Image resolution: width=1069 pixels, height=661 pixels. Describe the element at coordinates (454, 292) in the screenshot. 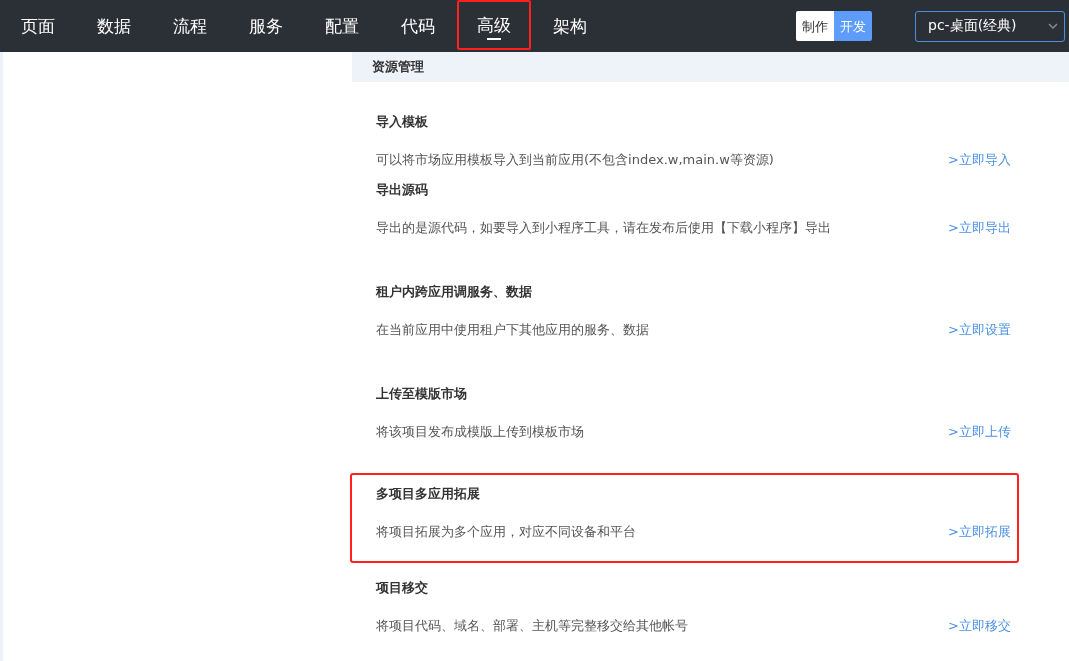

I see `section-title: 租户内跨应用调服务、数据` at that location.